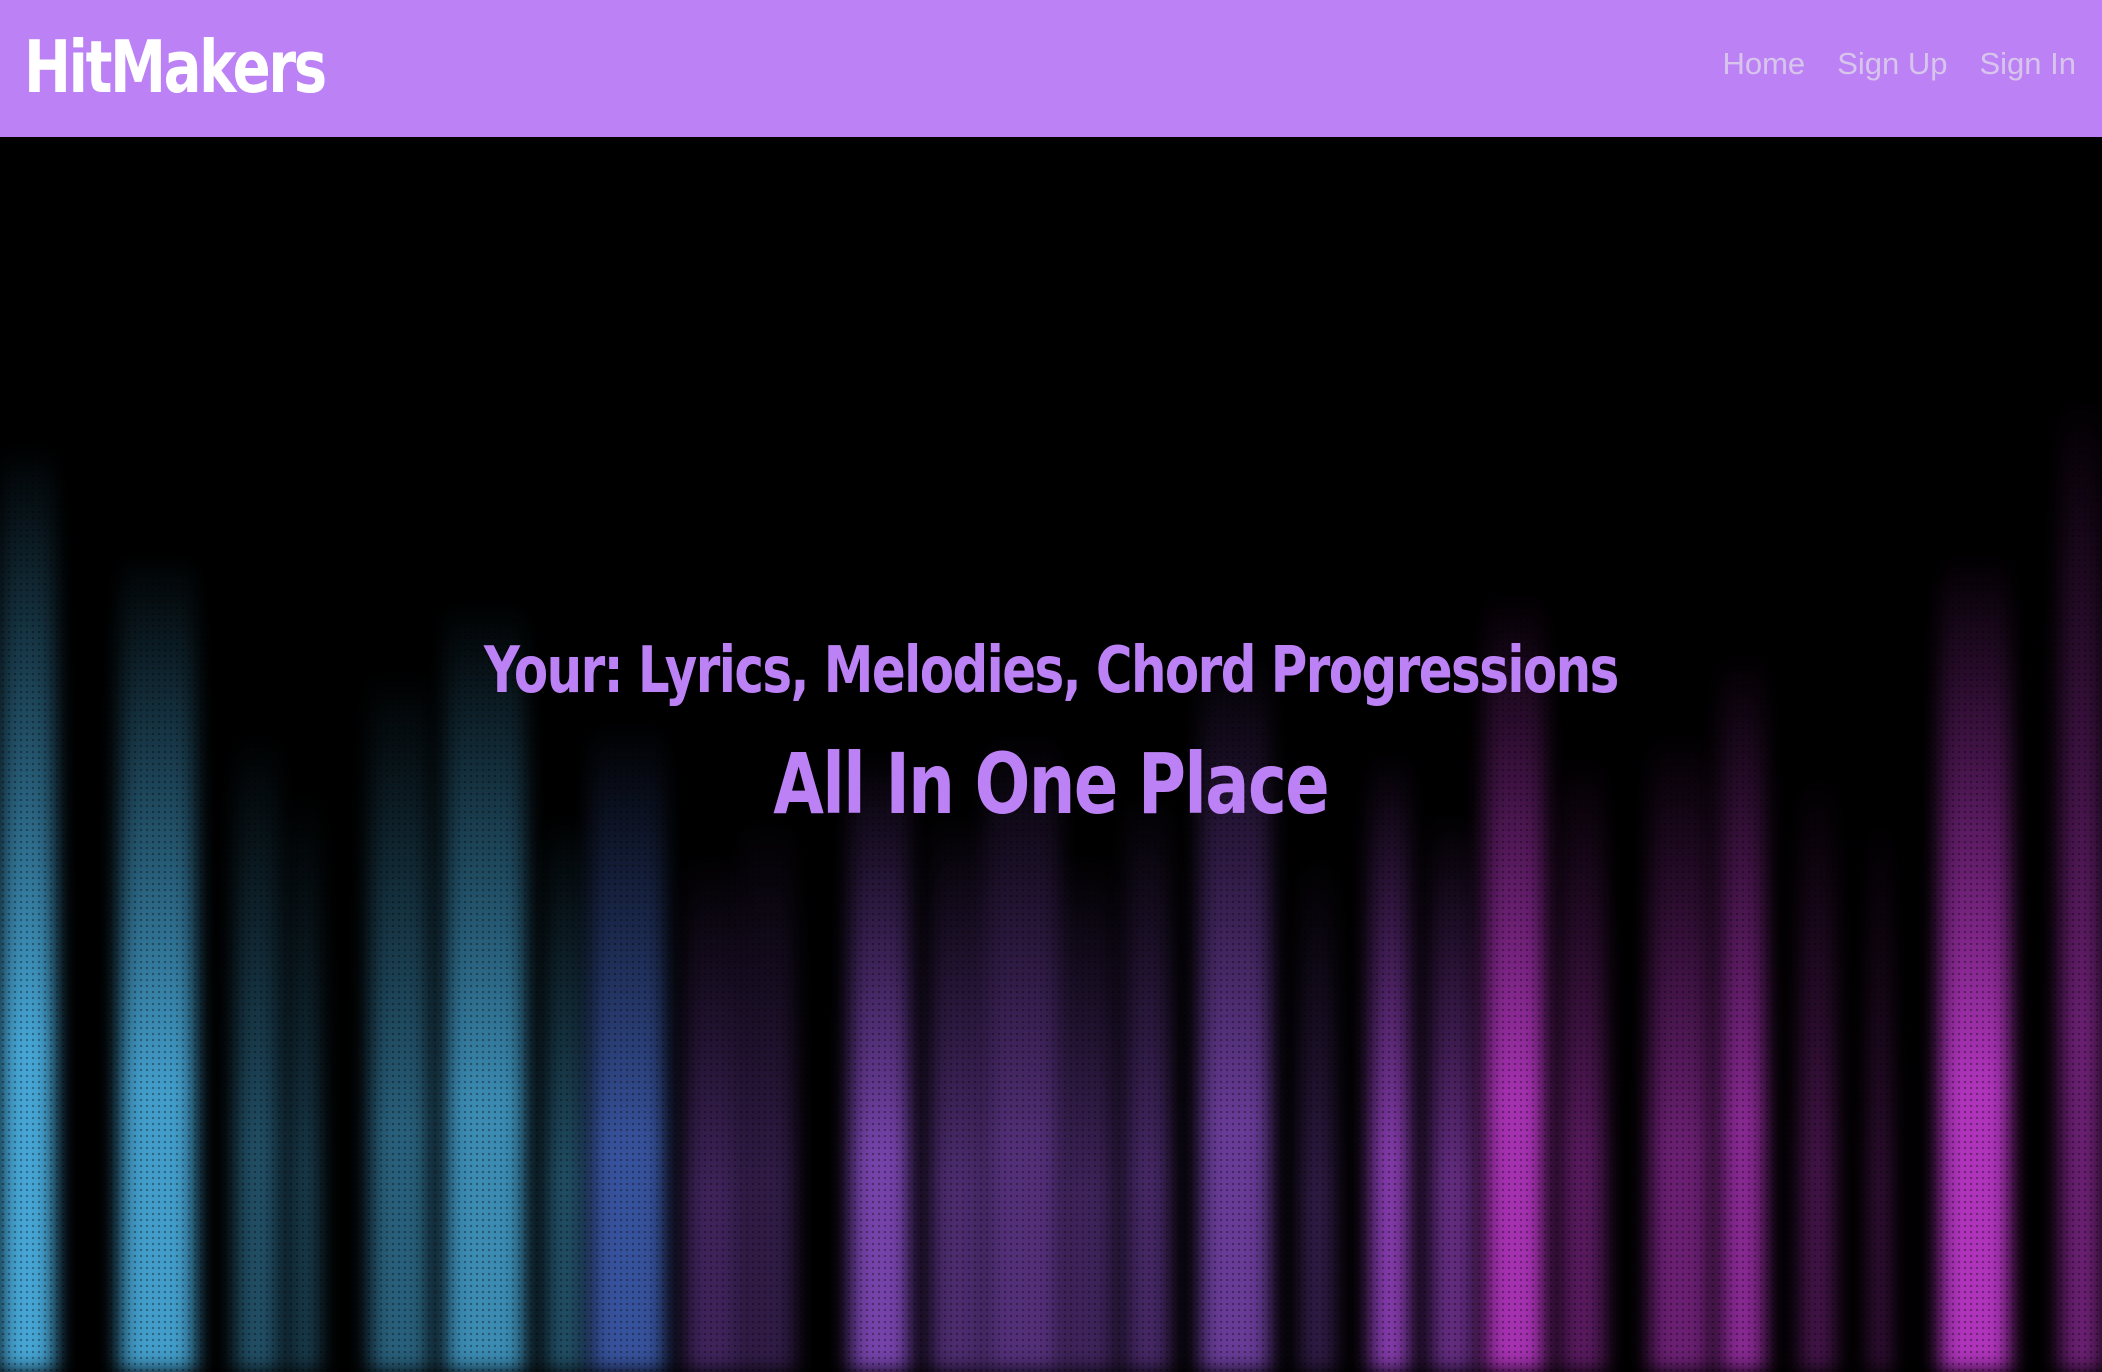 The height and width of the screenshot is (1372, 2102). What do you see at coordinates (1051, 68) in the screenshot?
I see `top-navbar: HitMakers Home Sign Up Sign In` at bounding box center [1051, 68].